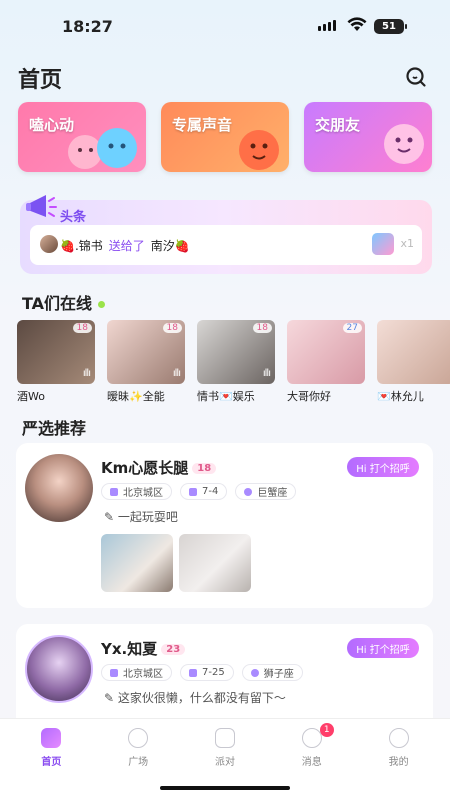 This screenshot has height=800, width=450. What do you see at coordinates (326, 352) in the screenshot?
I see `online-user-photo: 27` at bounding box center [326, 352].